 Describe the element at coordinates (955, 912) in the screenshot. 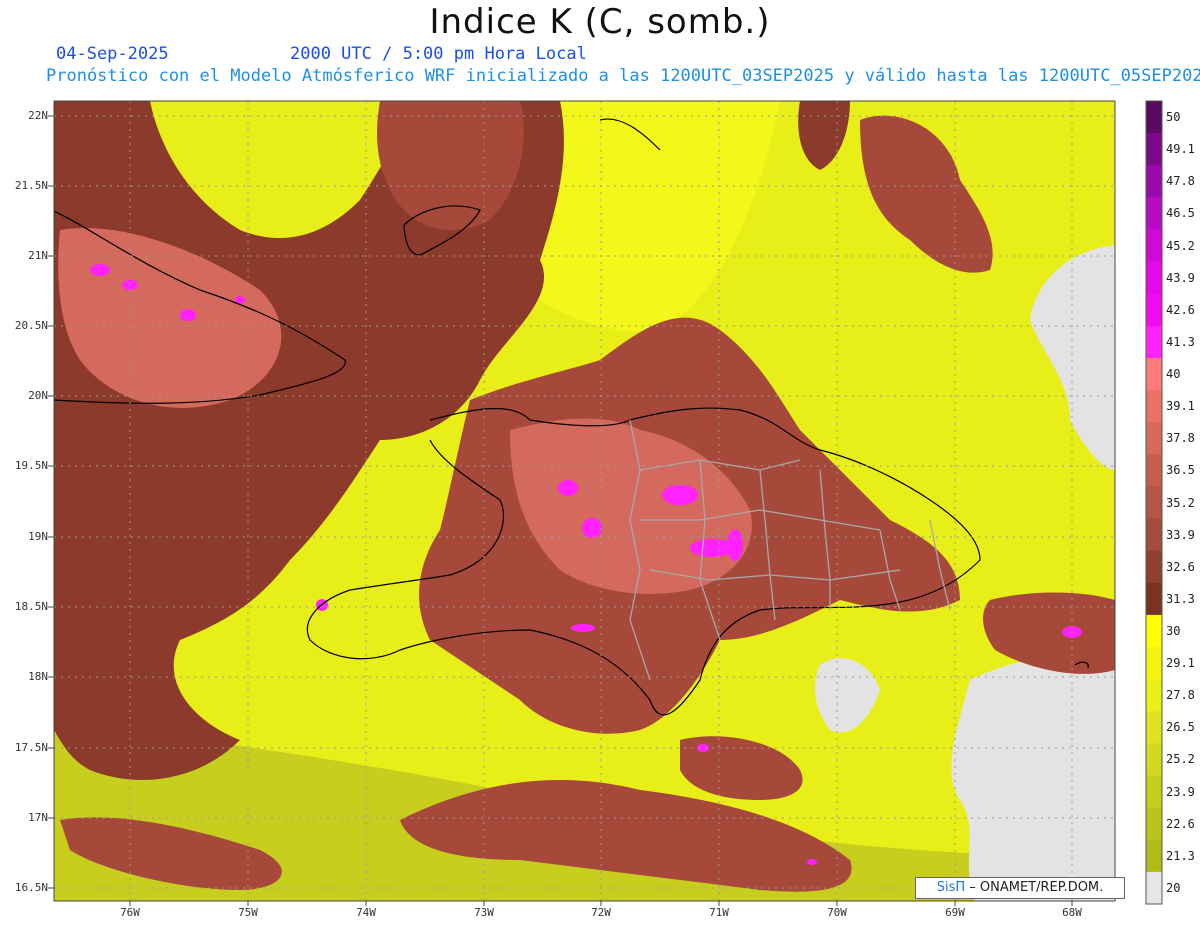

I see `lon-label: 69W` at that location.